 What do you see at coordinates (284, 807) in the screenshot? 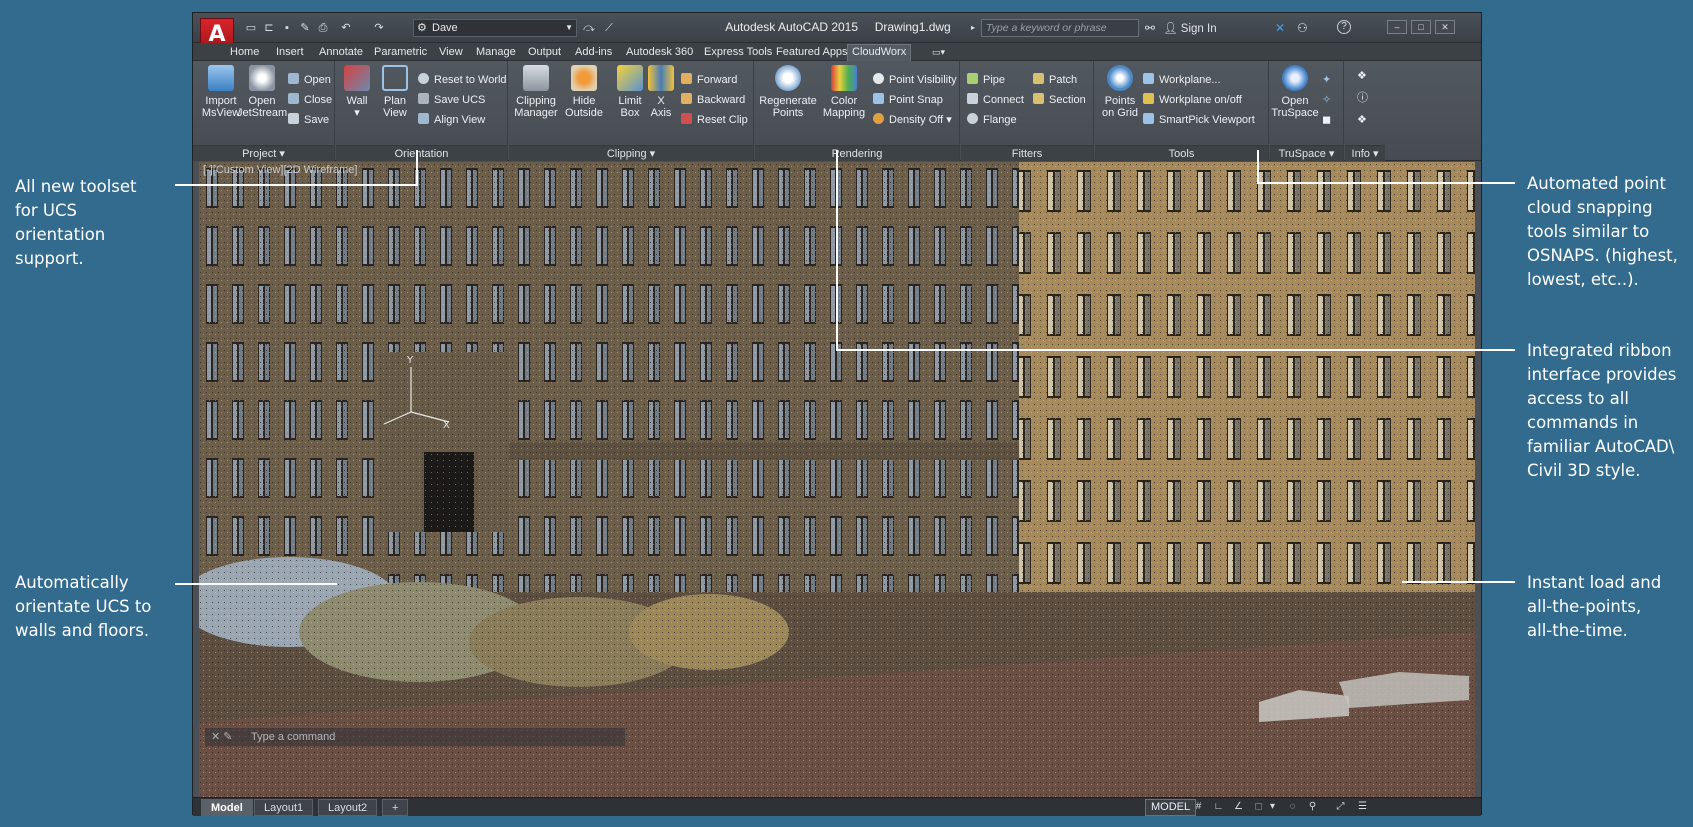
I see `tab-layout1: Layout1` at bounding box center [284, 807].